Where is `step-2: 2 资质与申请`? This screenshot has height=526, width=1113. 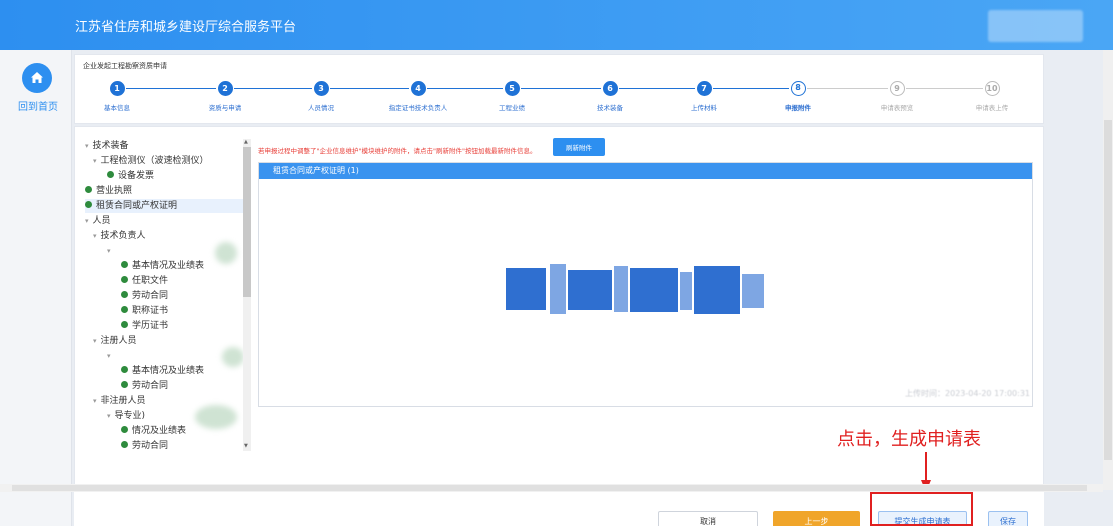
step-2: 2 资质与申请 is located at coordinates (225, 96).